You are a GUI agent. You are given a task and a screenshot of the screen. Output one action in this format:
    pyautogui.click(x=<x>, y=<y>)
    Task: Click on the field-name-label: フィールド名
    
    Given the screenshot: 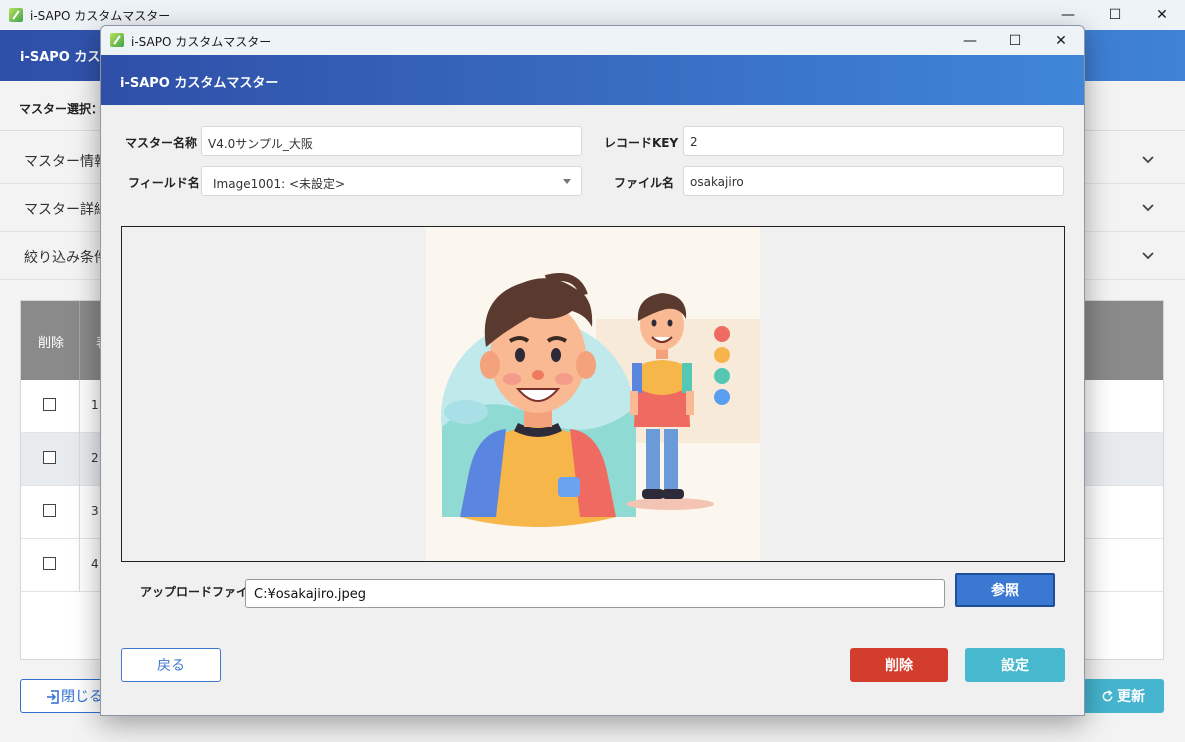 What is the action you would take?
    pyautogui.click(x=164, y=183)
    